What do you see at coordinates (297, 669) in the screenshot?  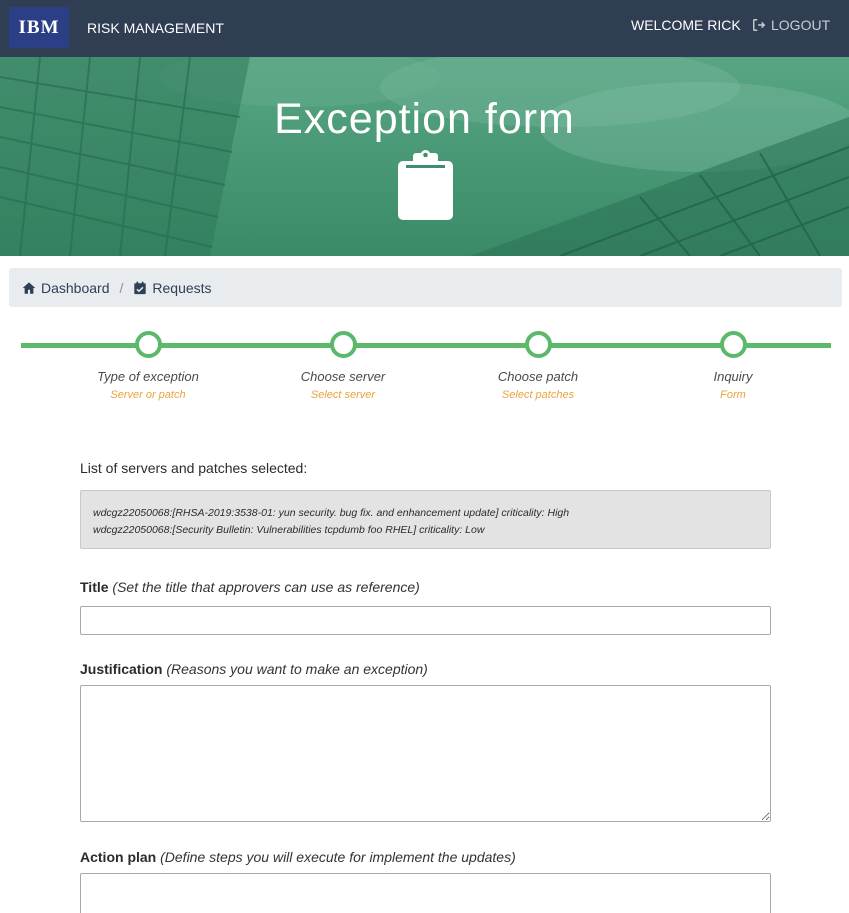 I see `justification-hint: (Reasons you want to make an exception)` at bounding box center [297, 669].